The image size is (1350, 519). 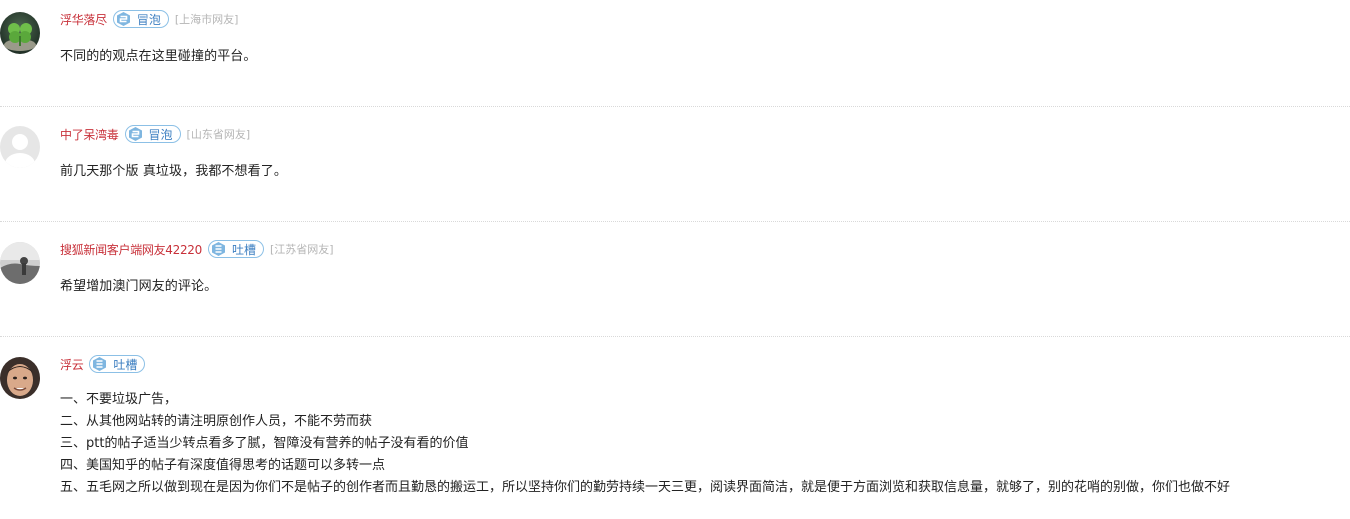 What do you see at coordinates (72, 364) in the screenshot?
I see `username-link: 浮云` at bounding box center [72, 364].